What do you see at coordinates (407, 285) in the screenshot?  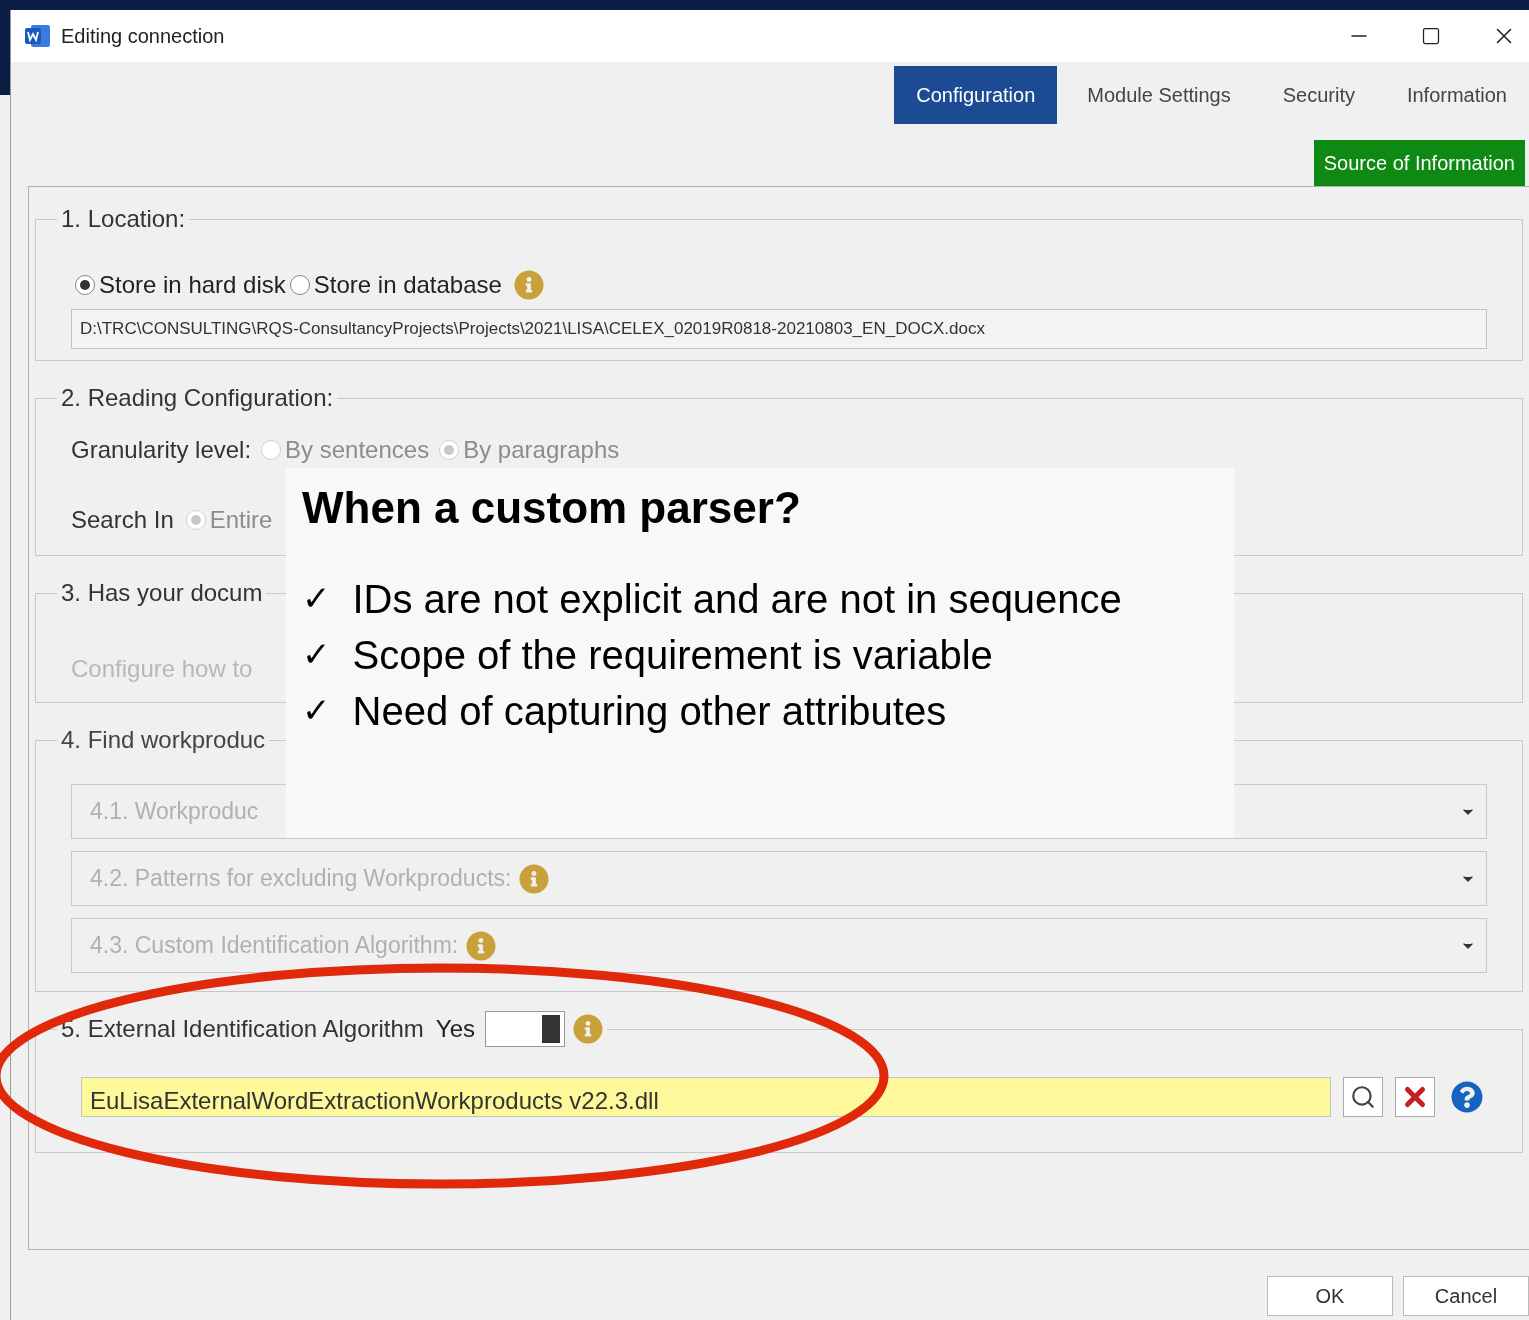 I see `radio-label: Store in database` at bounding box center [407, 285].